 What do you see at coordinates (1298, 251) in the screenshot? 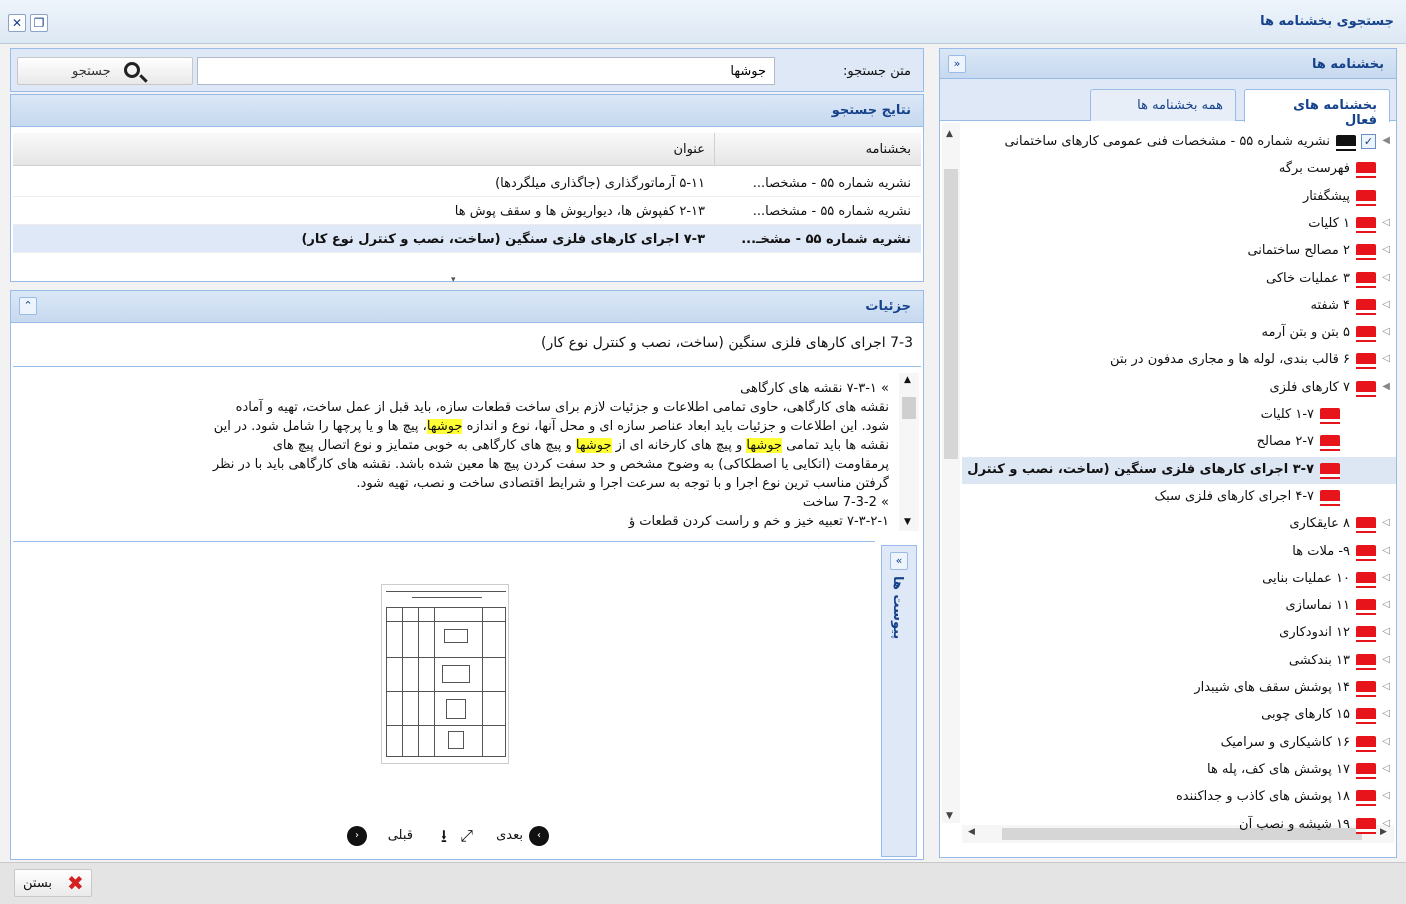
I see `tree-item-label: ۲ مصالح ساختمانی` at bounding box center [1298, 251].